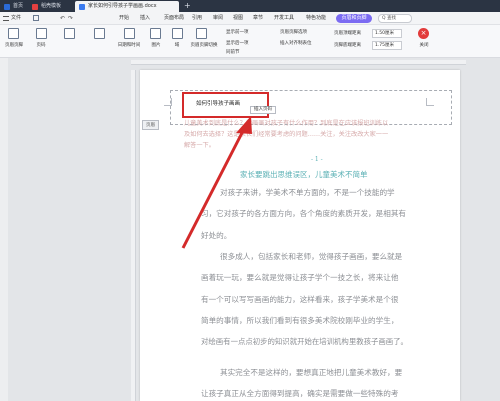 The width and height of the screenshot is (500, 401). I want to click on arrow-shaft, so click(213, 188).